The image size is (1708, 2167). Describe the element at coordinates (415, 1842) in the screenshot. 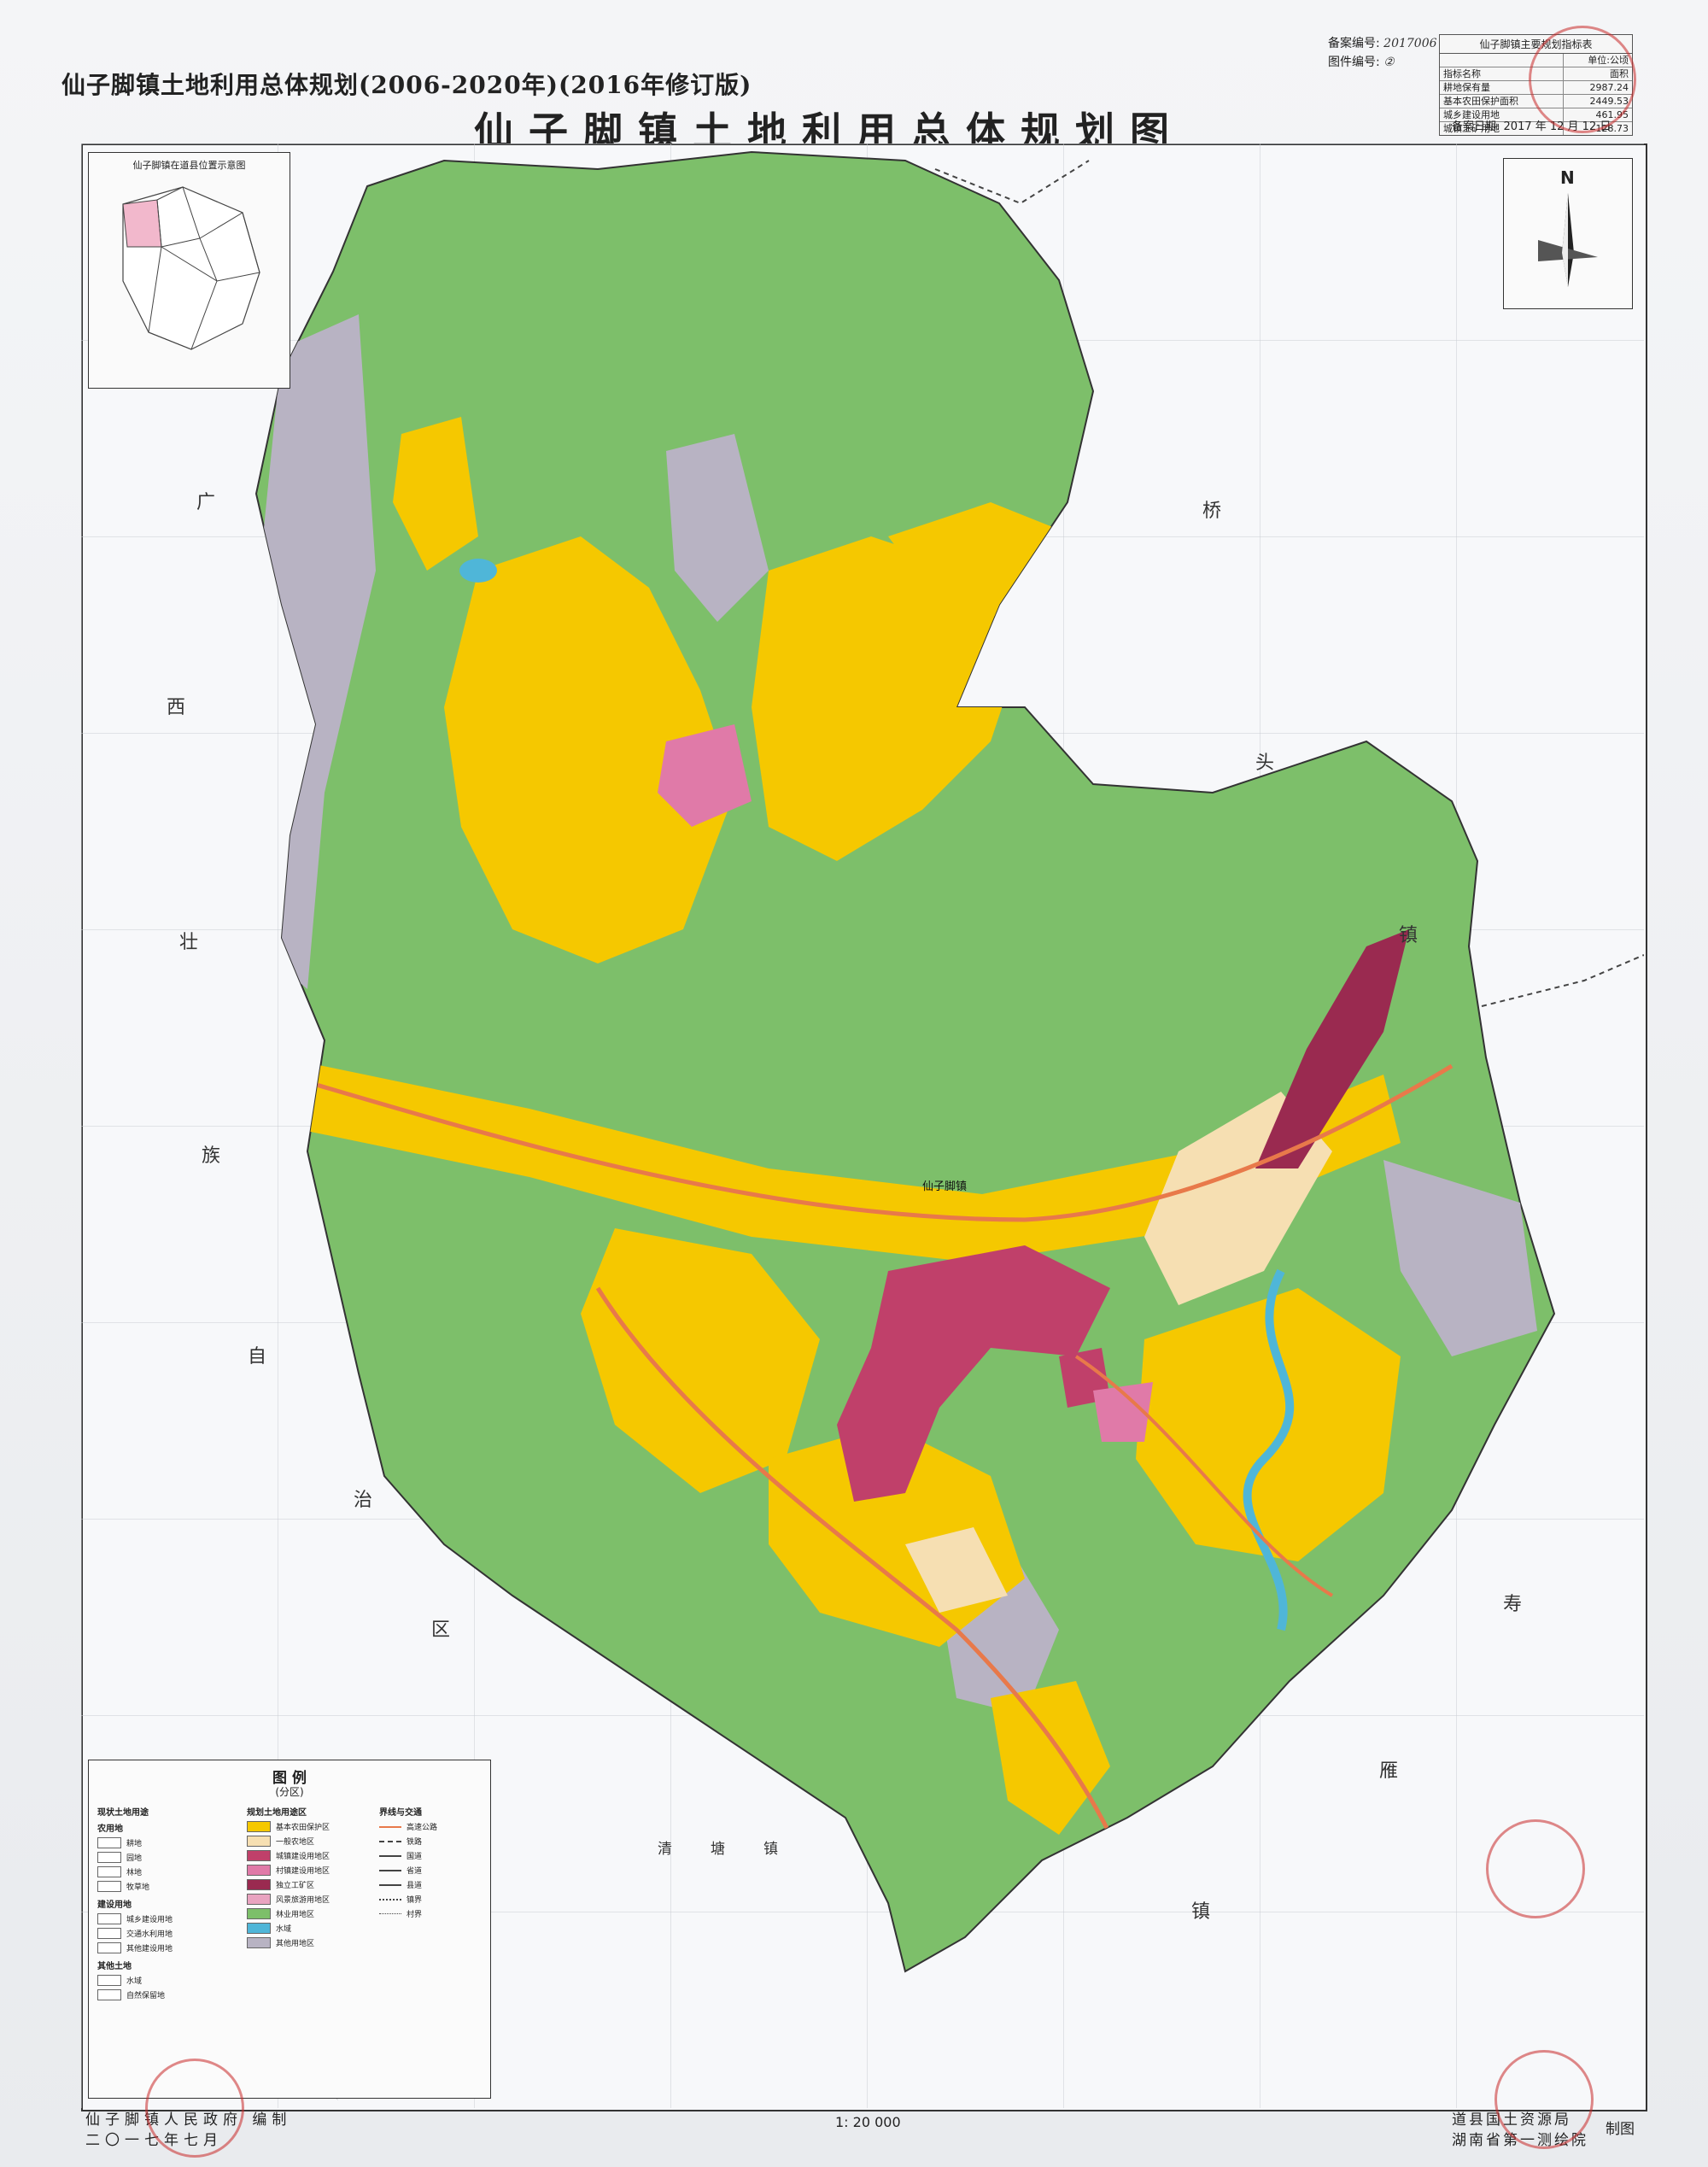

I see `legend-line-label: 铁路` at that location.